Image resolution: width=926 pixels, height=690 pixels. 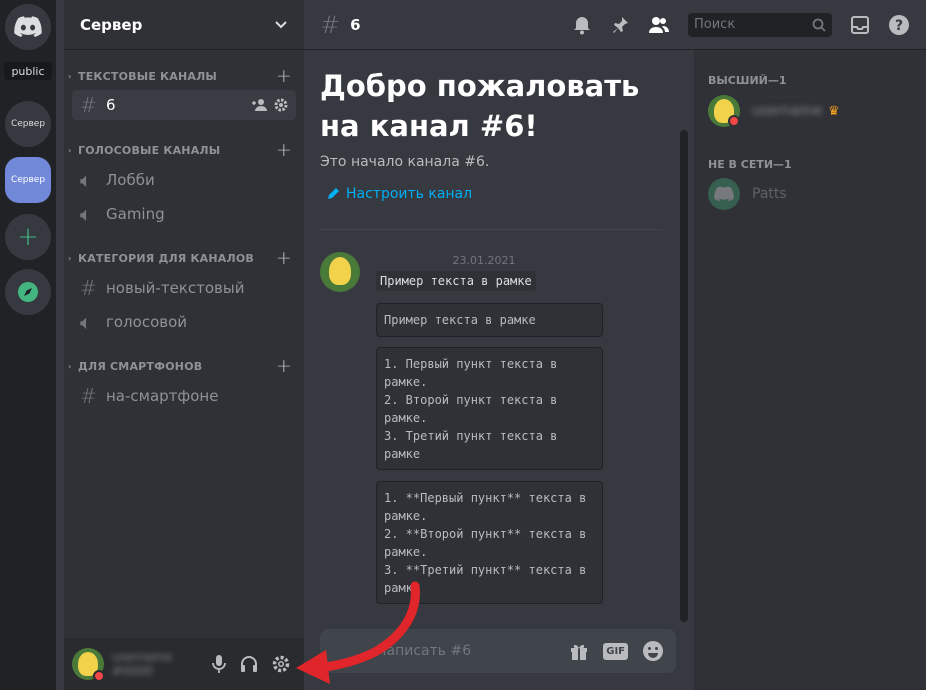 I want to click on member-item: username ♛, so click(x=813, y=111).